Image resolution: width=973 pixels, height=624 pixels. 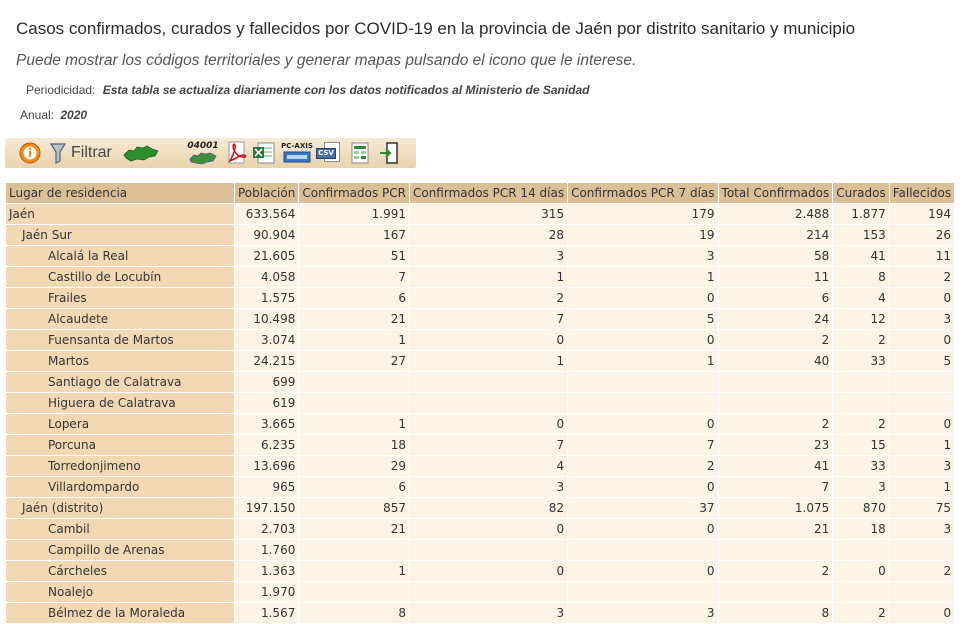 I want to click on cell-place: Higuera de Calatrava, so click(x=120, y=403).